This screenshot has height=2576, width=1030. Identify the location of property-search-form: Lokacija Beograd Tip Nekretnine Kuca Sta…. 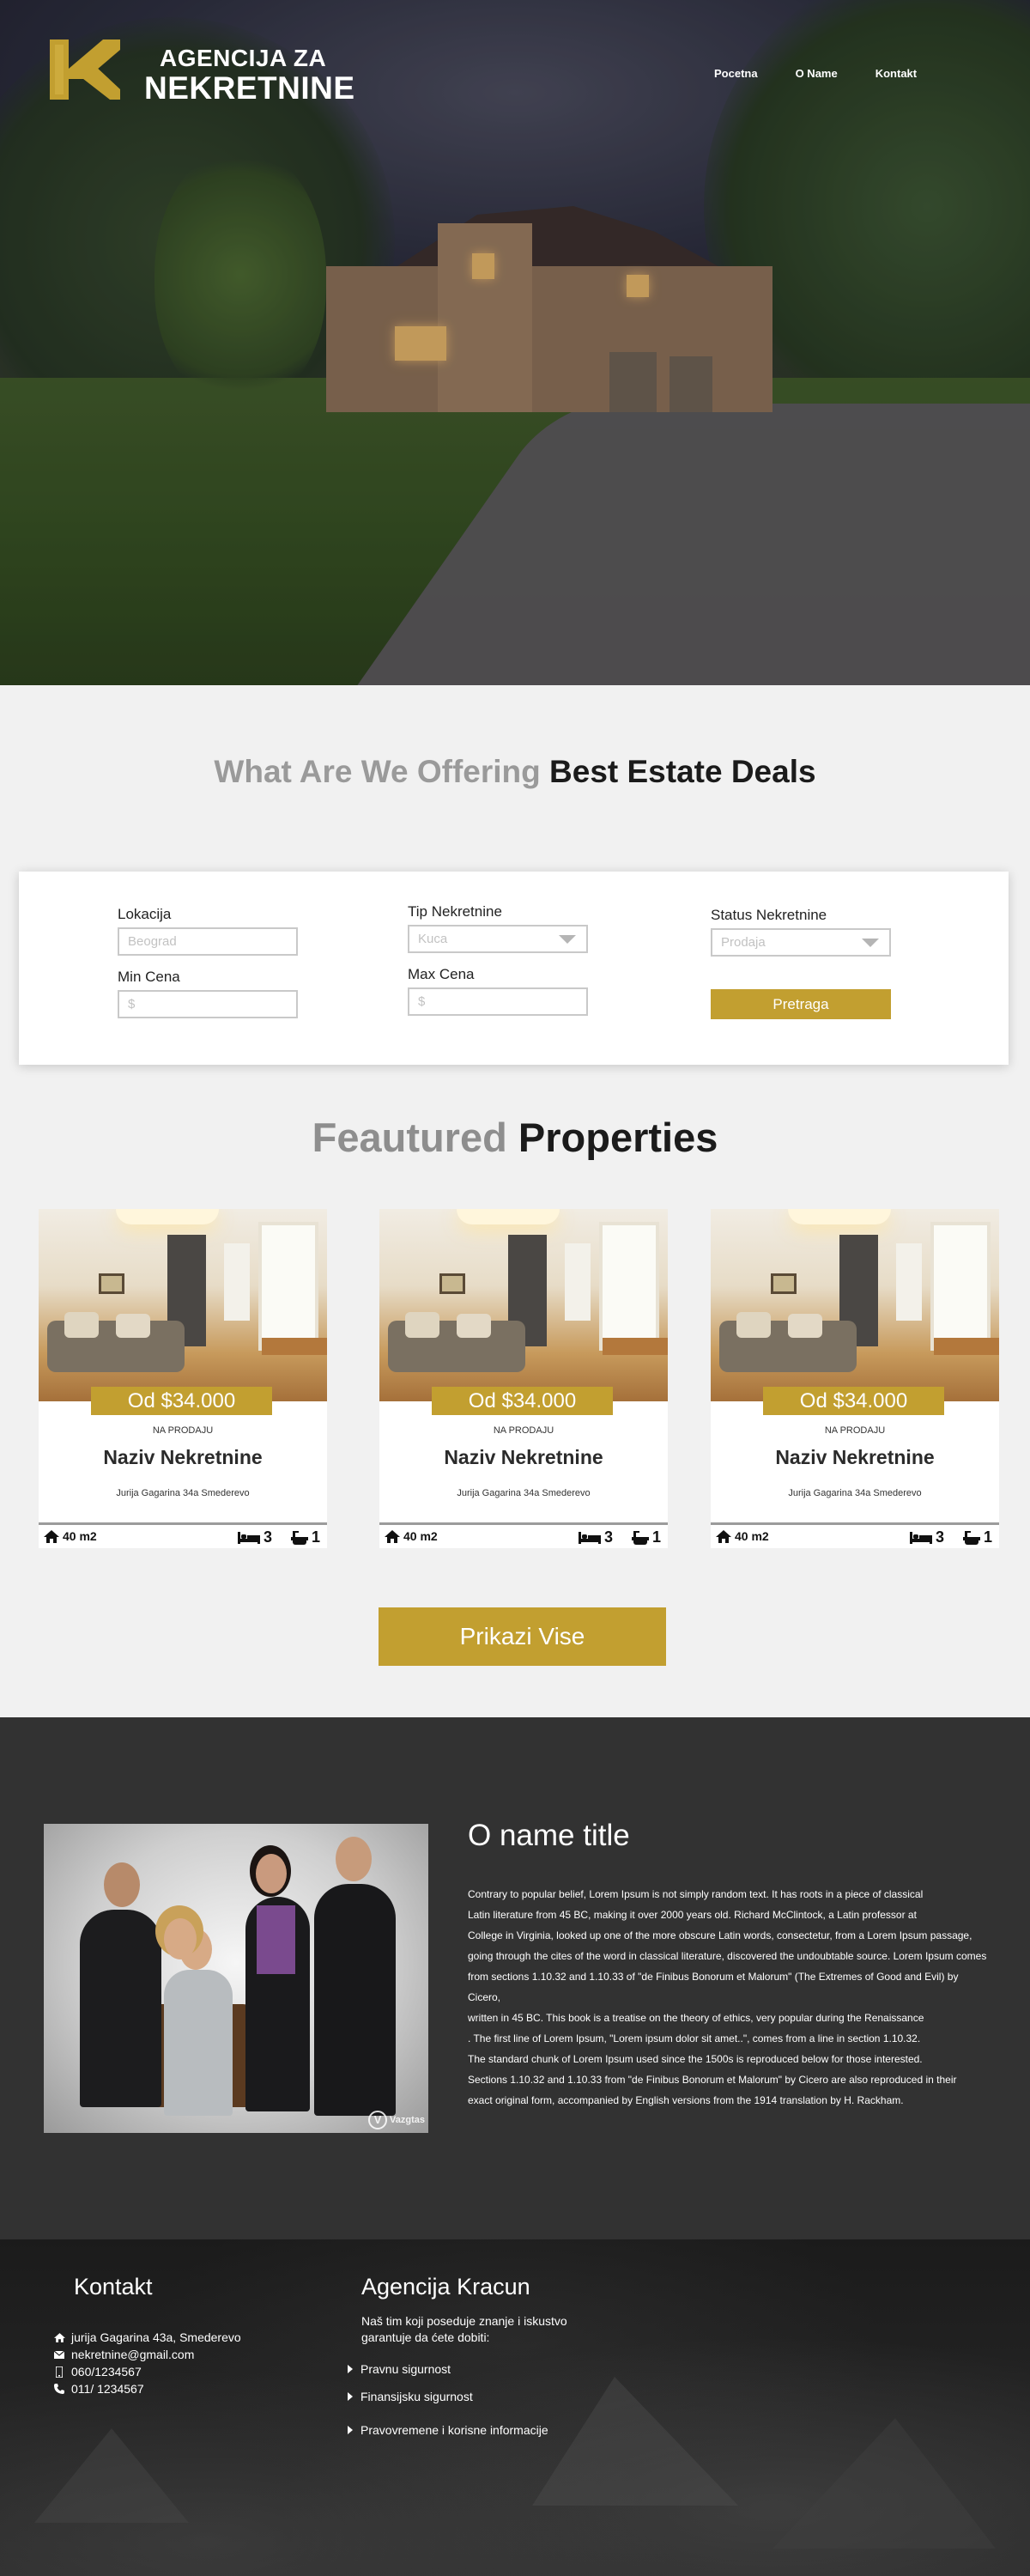
(514, 969).